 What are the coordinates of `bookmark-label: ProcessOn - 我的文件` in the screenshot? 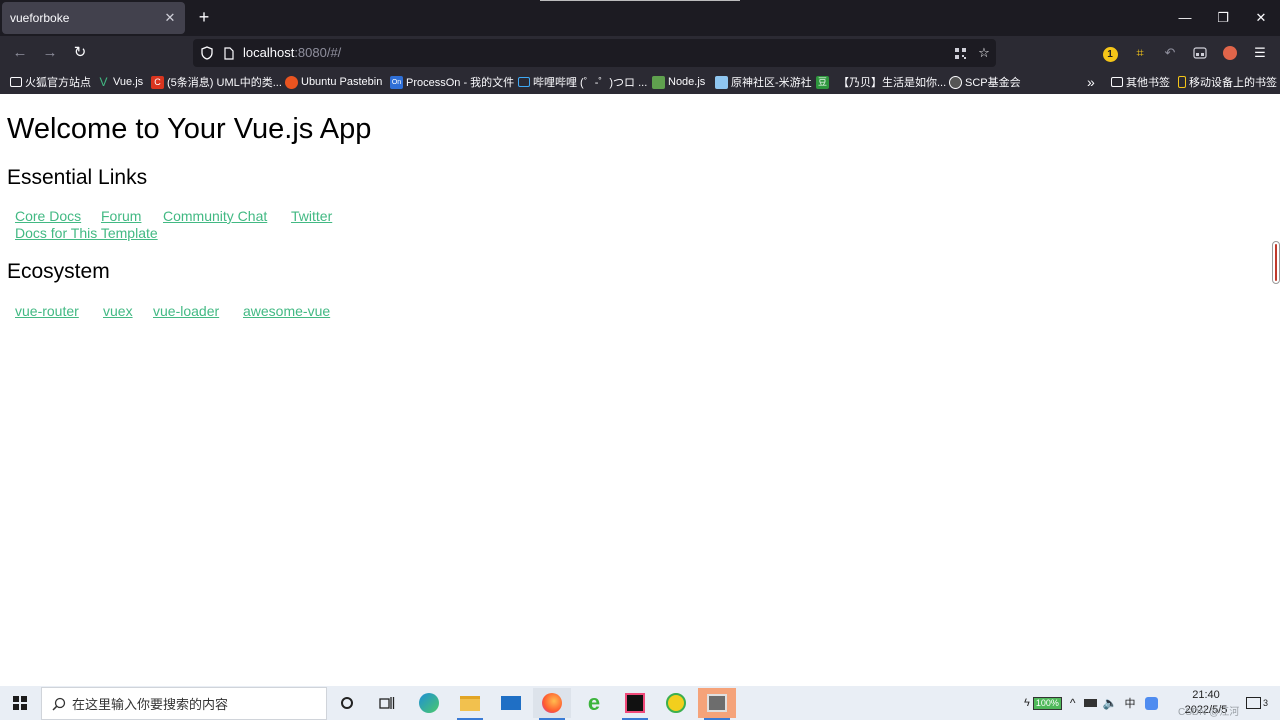 It's located at (460, 83).